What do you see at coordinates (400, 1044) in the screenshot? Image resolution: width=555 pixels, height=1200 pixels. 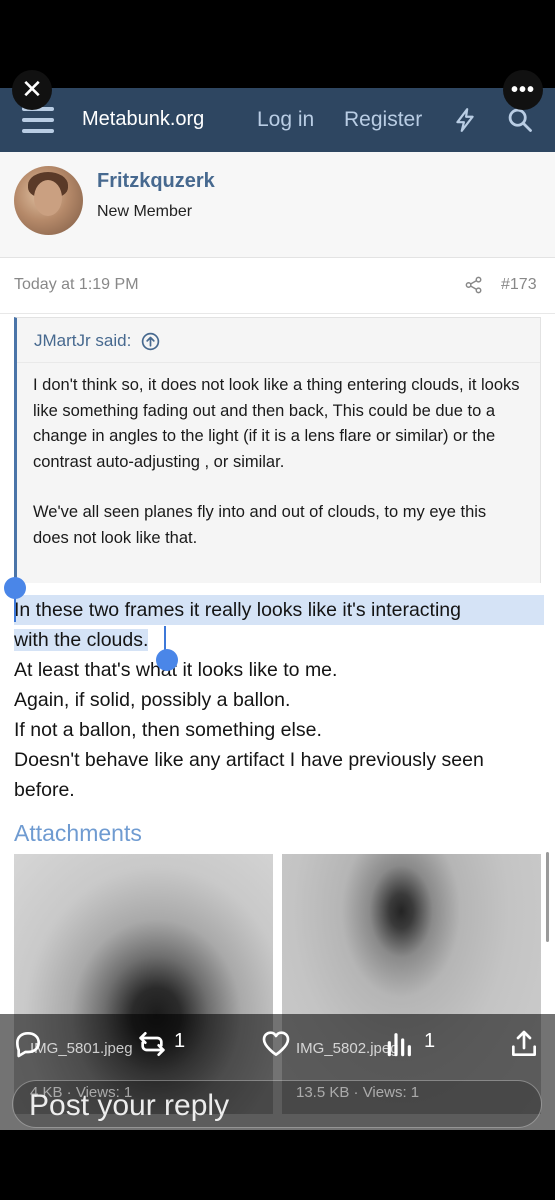 I see `views-icon` at bounding box center [400, 1044].